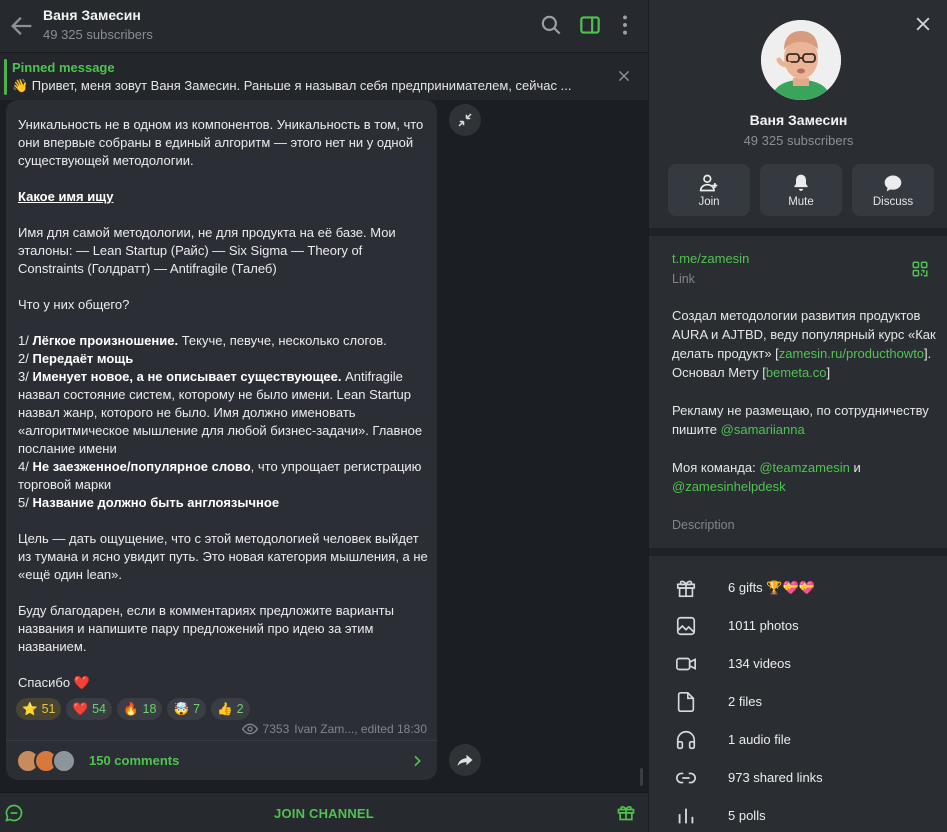  I want to click on mute-action-button: Mute, so click(801, 190).